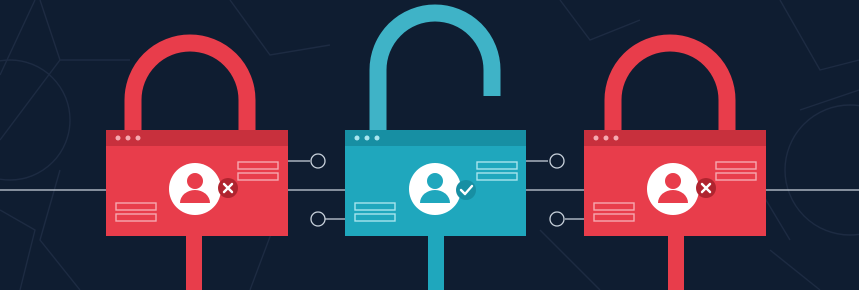 Image resolution: width=859 pixels, height=290 pixels. I want to click on check-icon, so click(466, 190).